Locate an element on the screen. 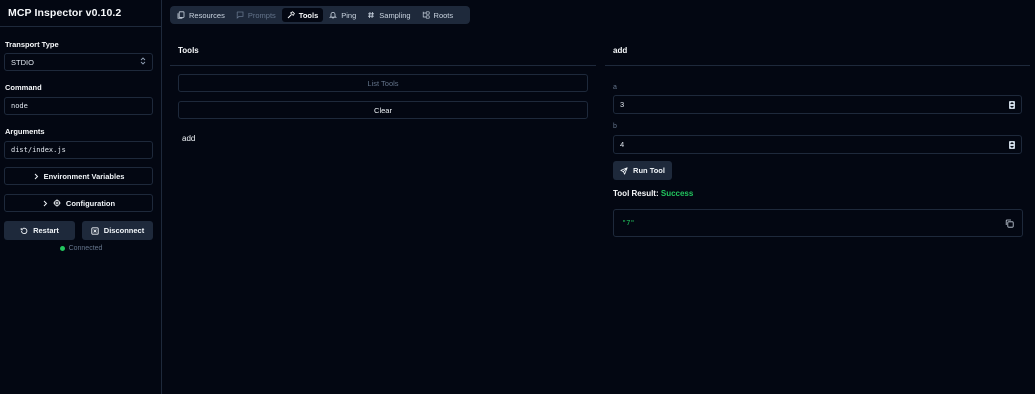 The width and height of the screenshot is (1035, 394). tab-prompts: Prompts is located at coordinates (256, 15).